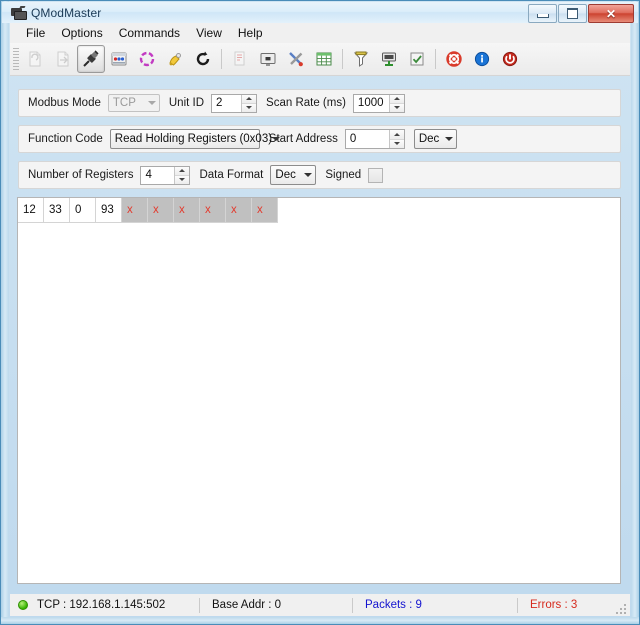  What do you see at coordinates (396, 143) in the screenshot?
I see `start-address-decrement` at bounding box center [396, 143].